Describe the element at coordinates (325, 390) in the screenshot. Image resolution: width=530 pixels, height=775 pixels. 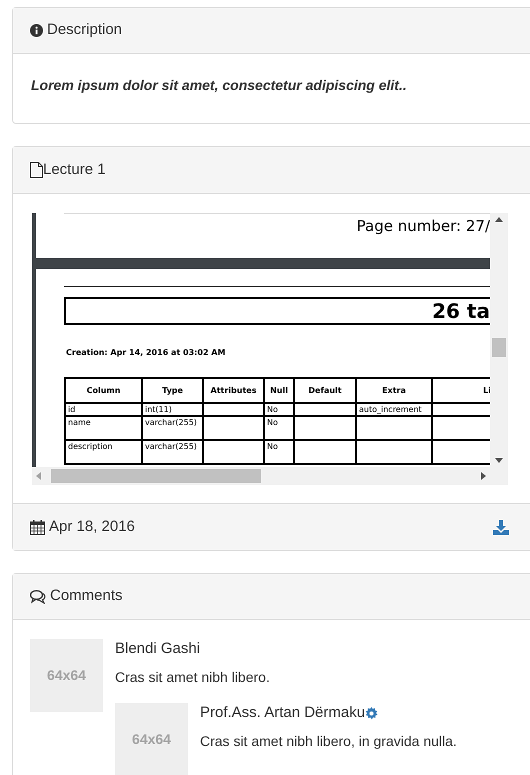
I see `table-header-cell: Default` at that location.